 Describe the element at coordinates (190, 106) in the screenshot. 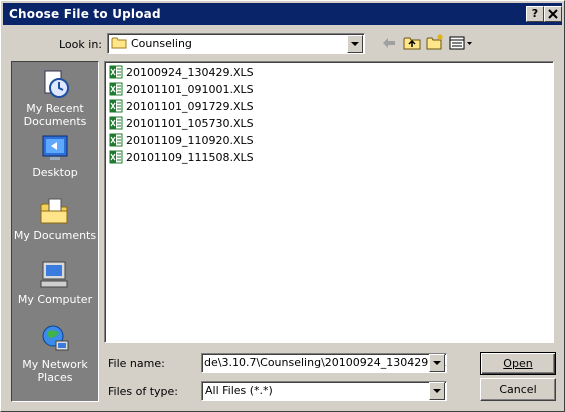

I see `file-name: 20101101_091729.XLS` at that location.